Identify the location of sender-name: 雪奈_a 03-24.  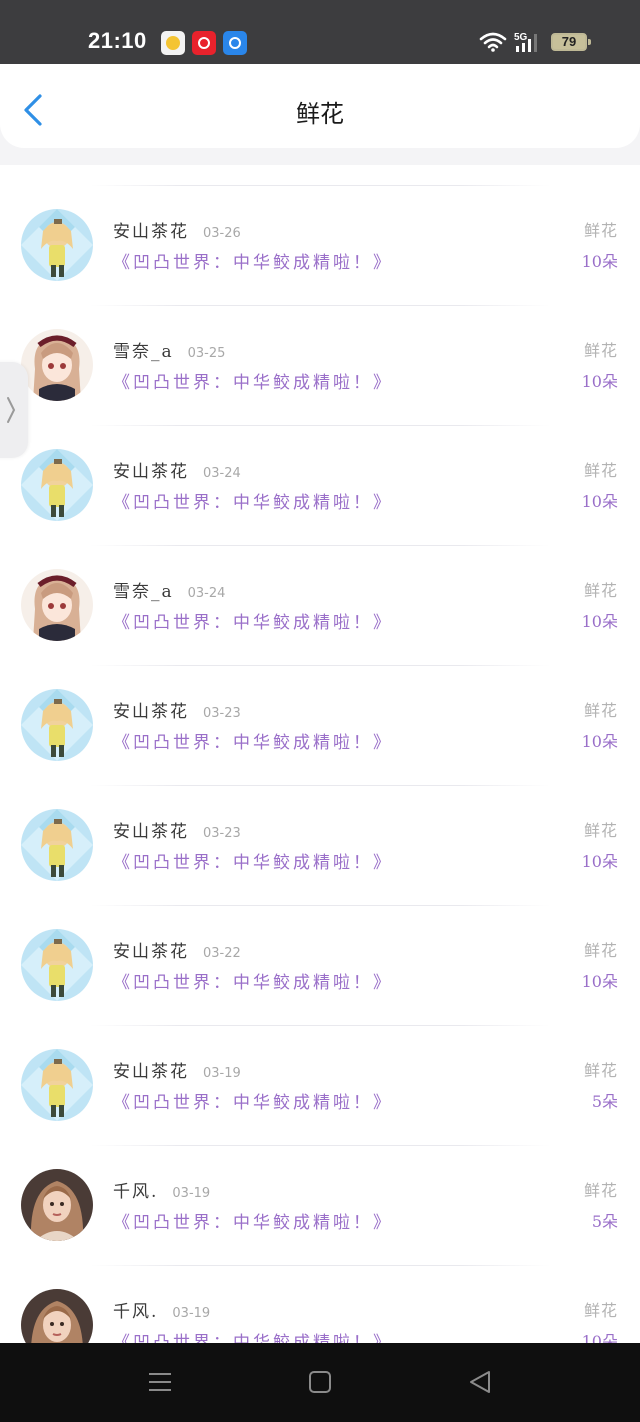
(169, 589).